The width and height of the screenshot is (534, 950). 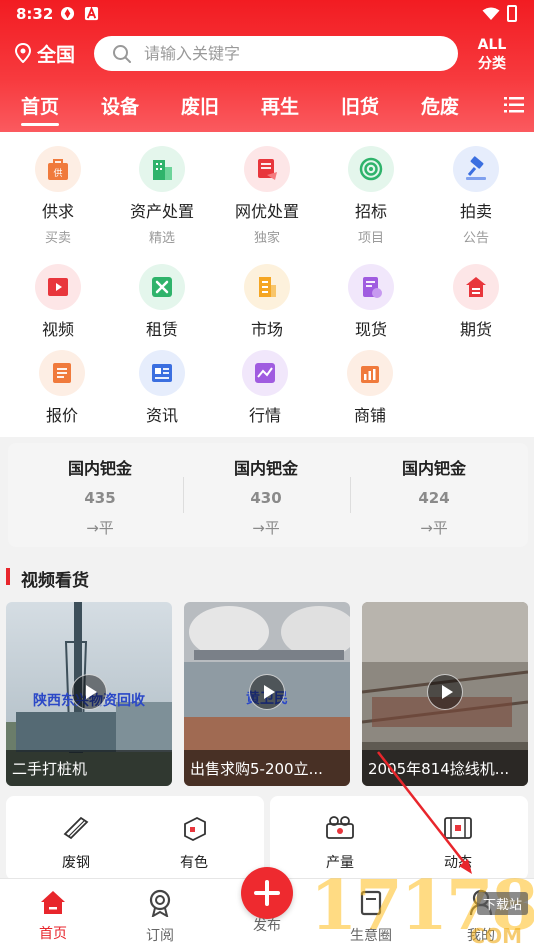 I want to click on all-categories-button: ALL 分类, so click(x=492, y=55).